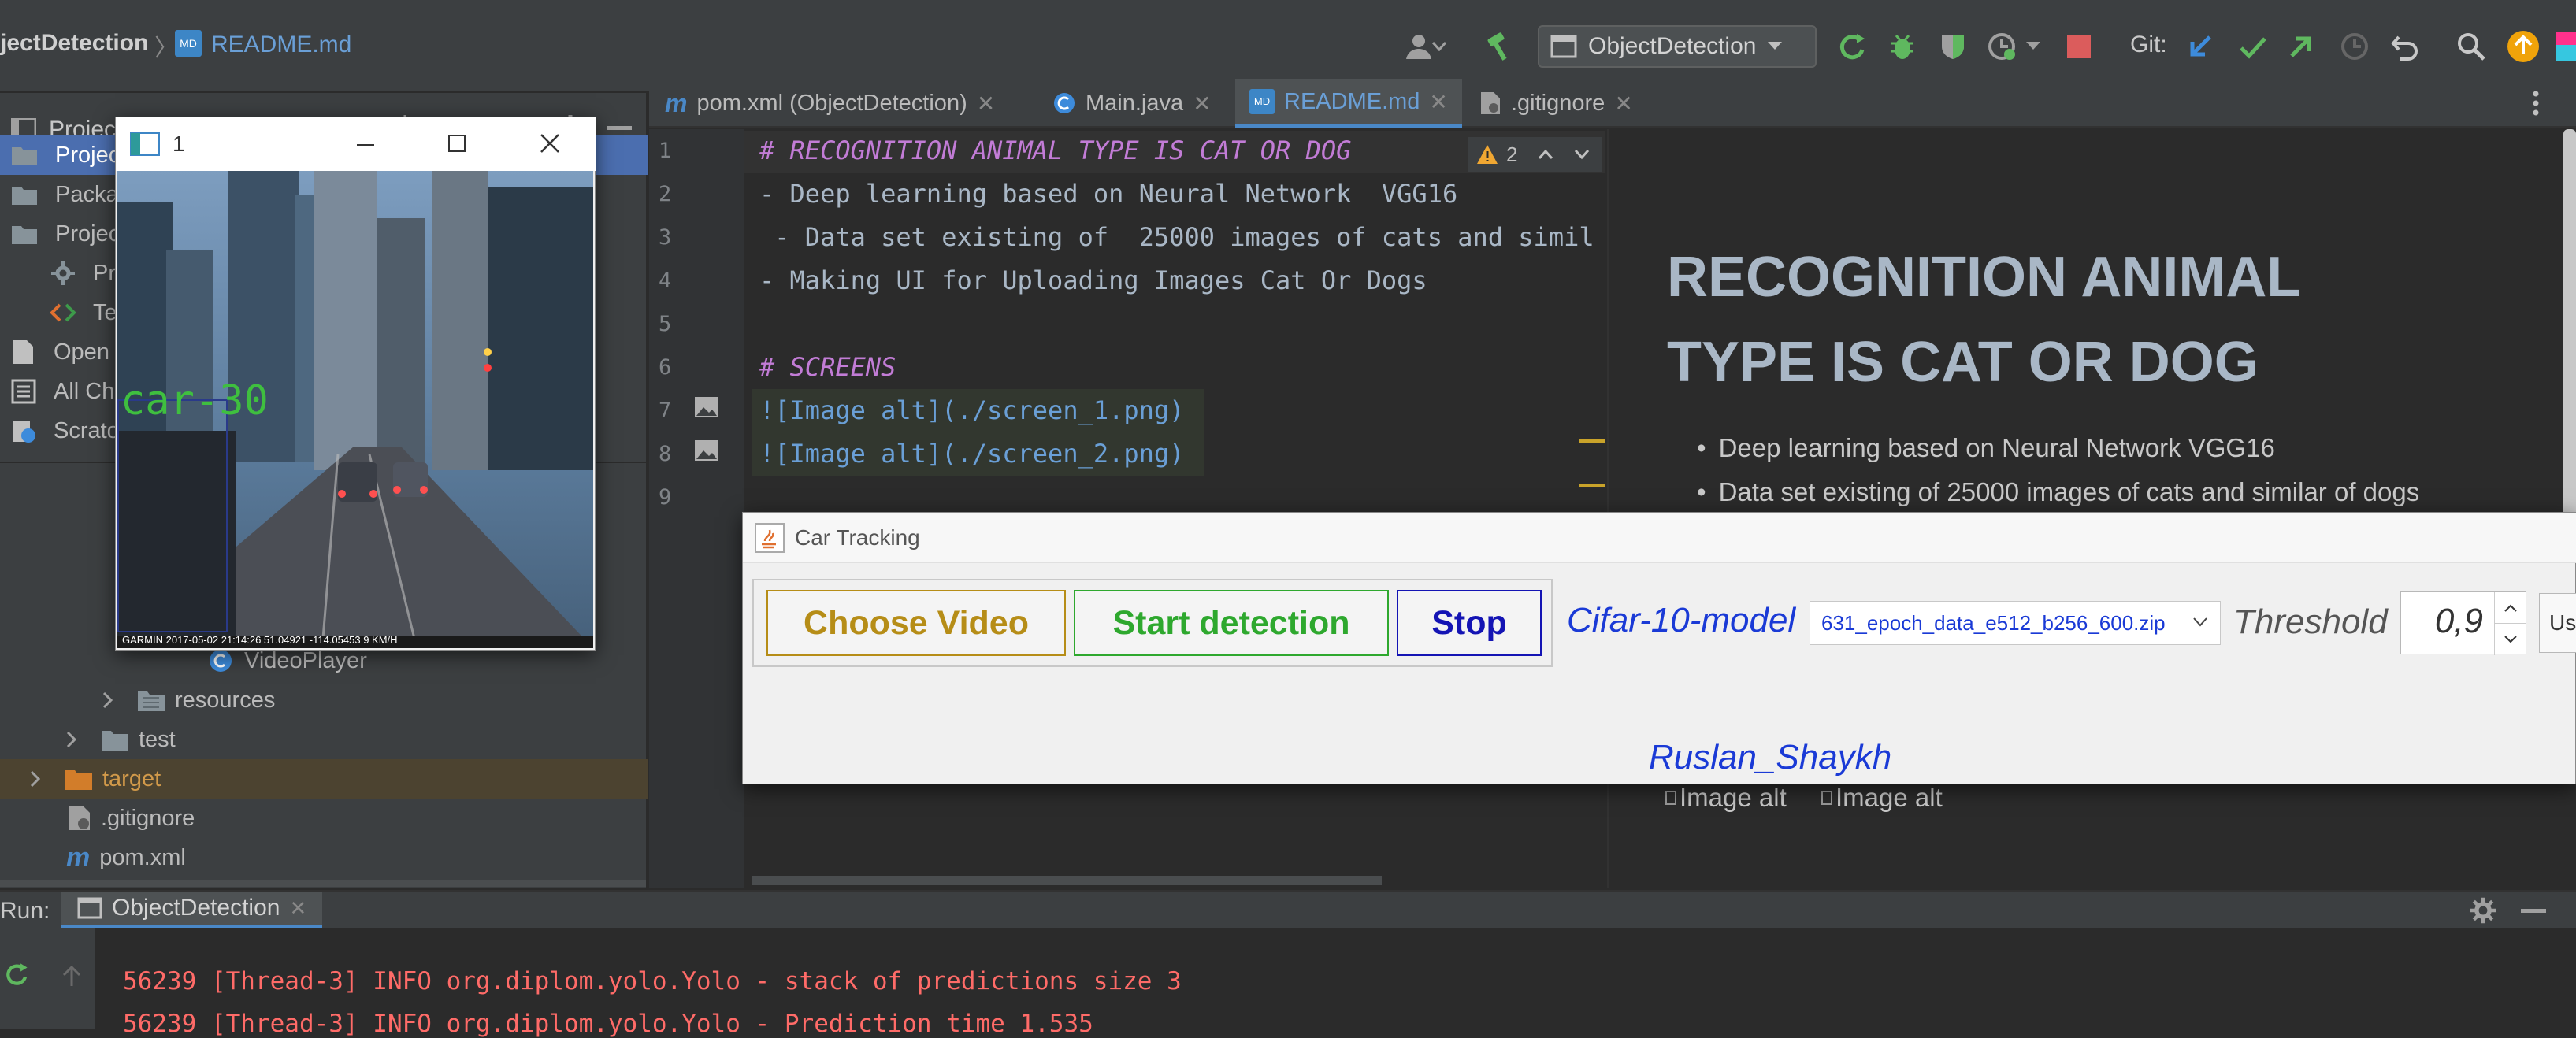 Image resolution: width=2576 pixels, height=1038 pixels. What do you see at coordinates (1231, 623) in the screenshot?
I see `start-detection-button: Start detection` at bounding box center [1231, 623].